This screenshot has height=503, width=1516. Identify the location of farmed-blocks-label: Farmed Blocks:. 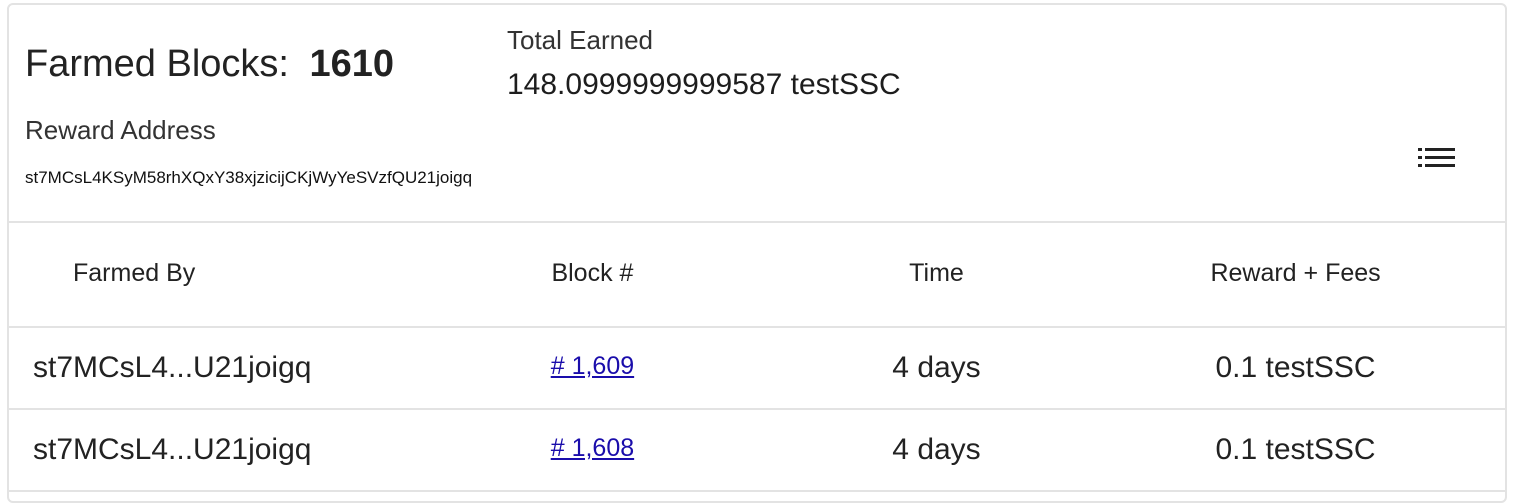
(157, 64).